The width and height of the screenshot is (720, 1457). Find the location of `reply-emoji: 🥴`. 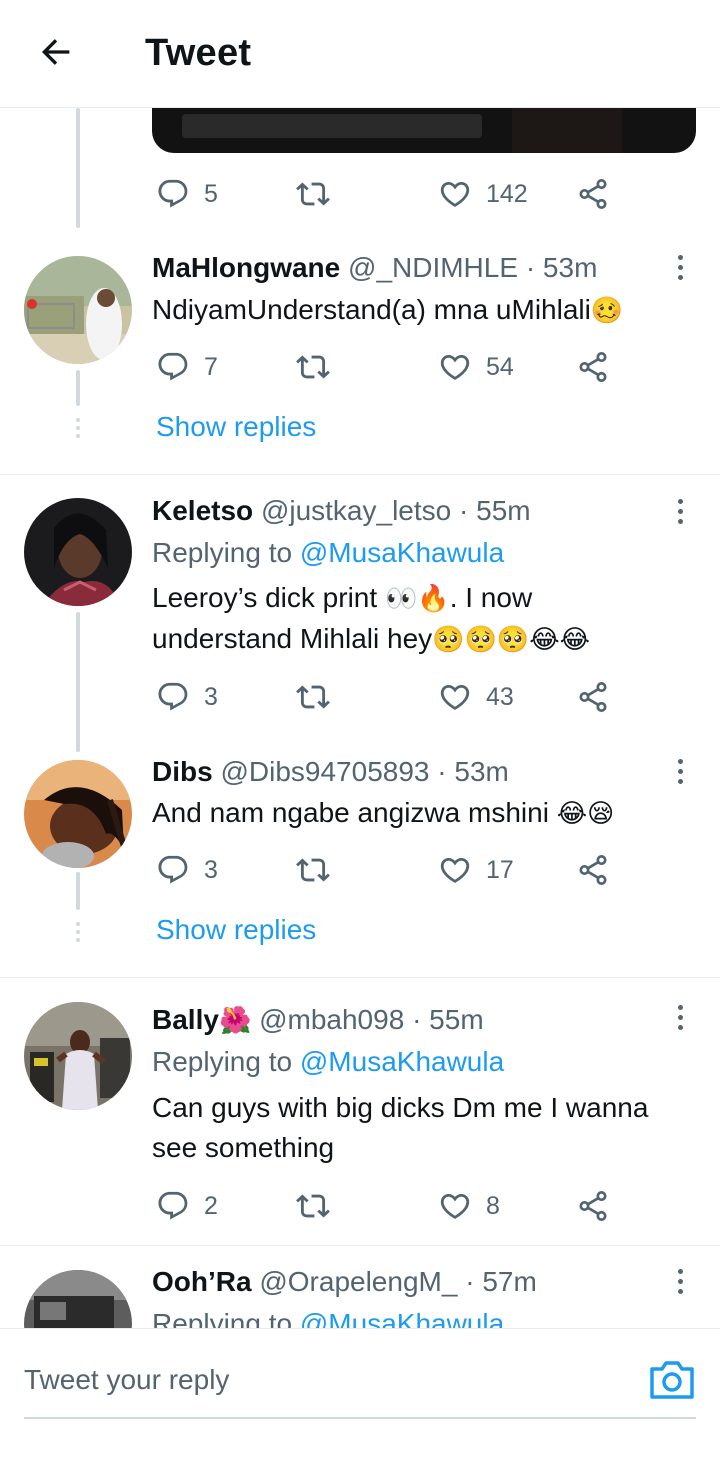

reply-emoji: 🥴 is located at coordinates (607, 311).